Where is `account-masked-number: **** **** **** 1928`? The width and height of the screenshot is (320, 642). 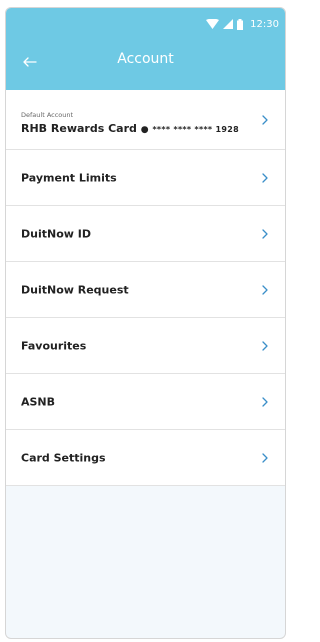 account-masked-number: **** **** **** 1928 is located at coordinates (195, 129).